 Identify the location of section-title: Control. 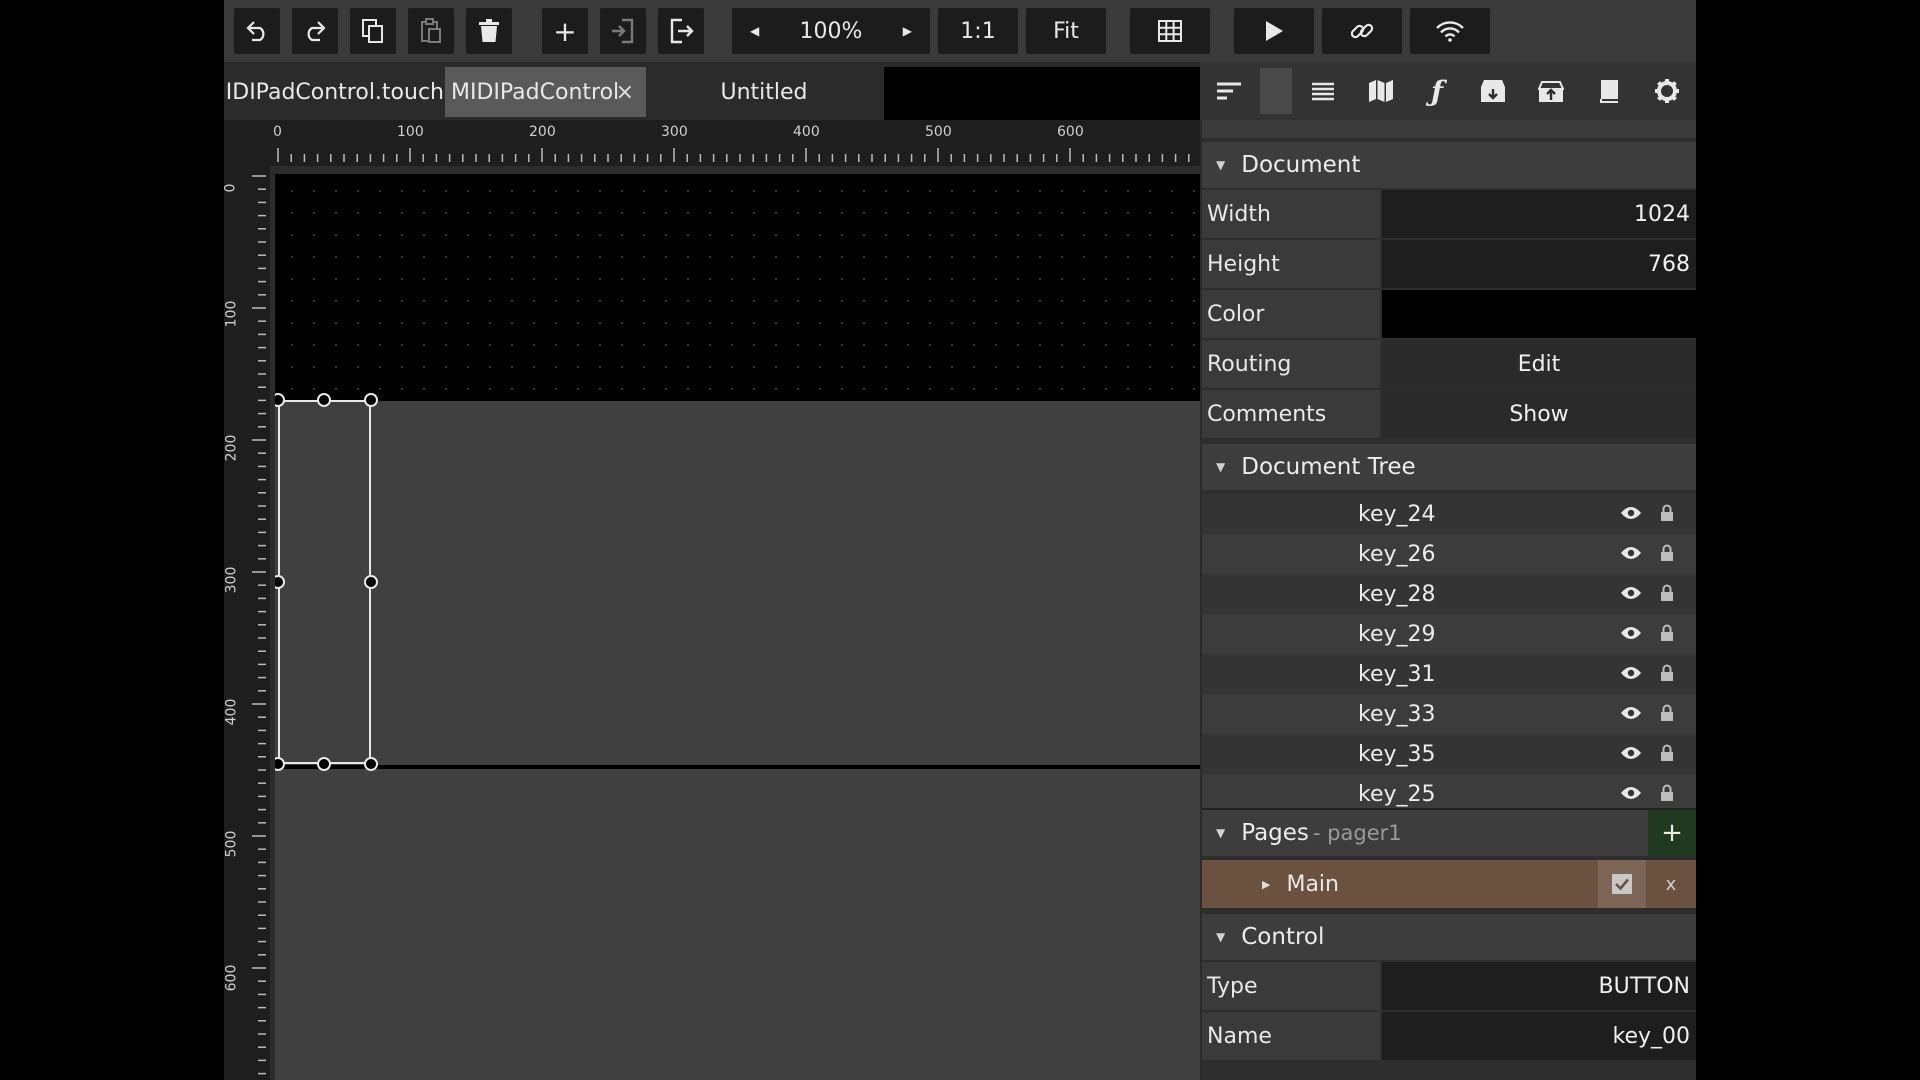
(1283, 937).